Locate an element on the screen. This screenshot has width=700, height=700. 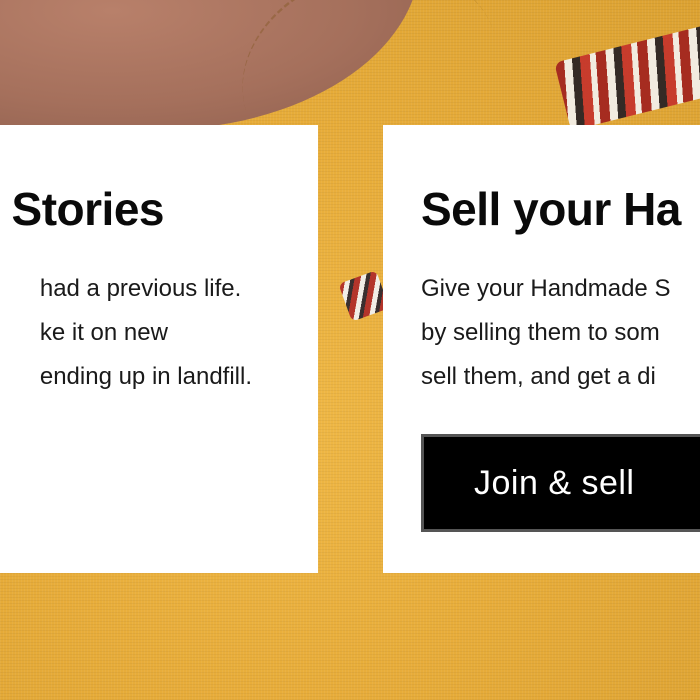
card-text-line: by selling them to som is located at coordinates (540, 332).